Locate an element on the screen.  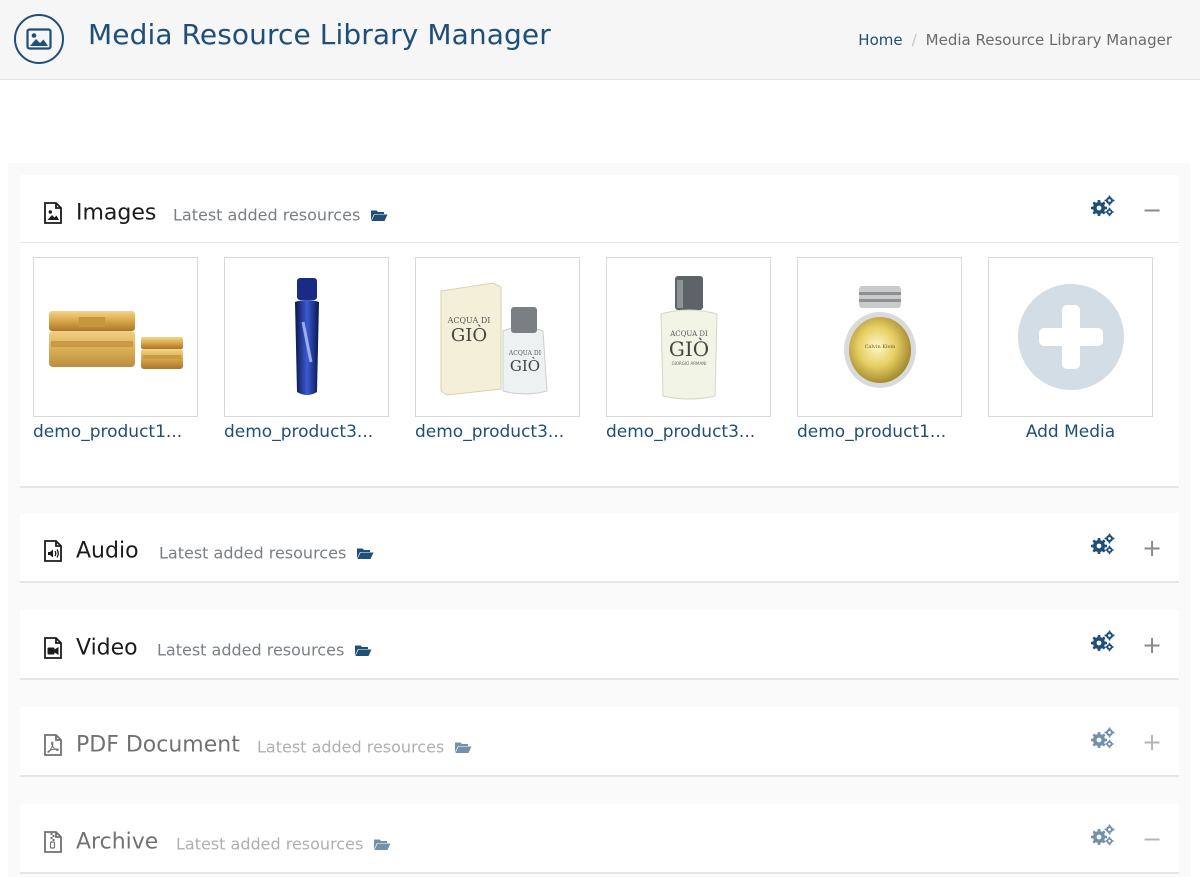
panel-title: PDF Document is located at coordinates (158, 745).